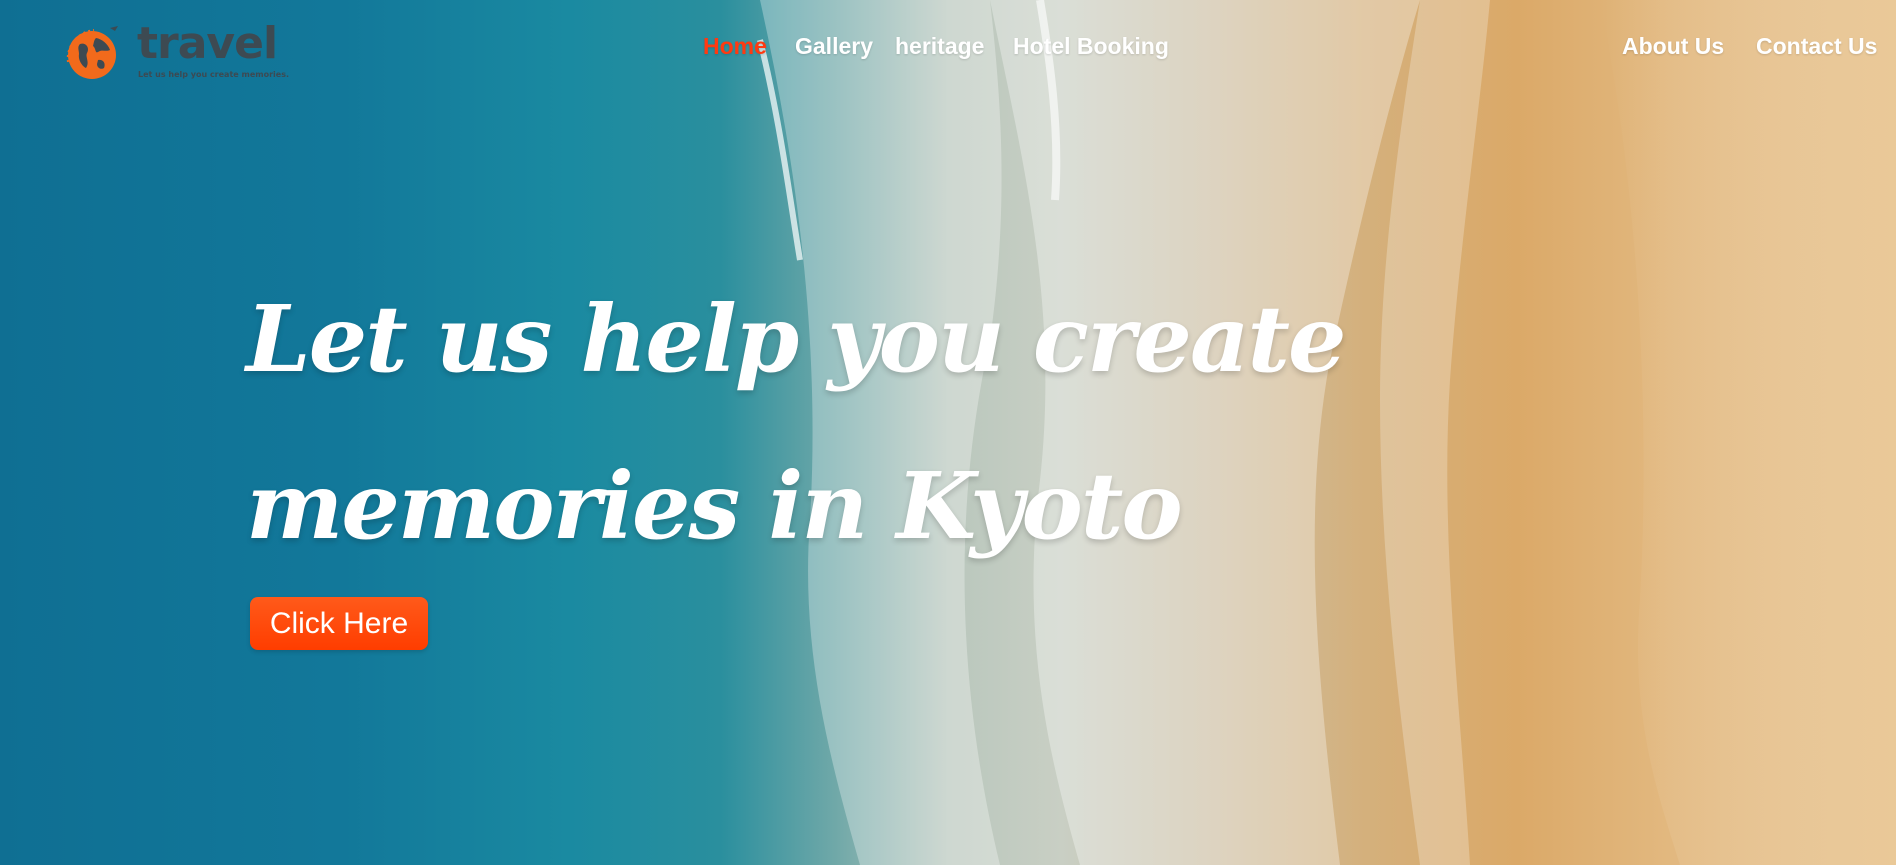 The height and width of the screenshot is (865, 1896). Describe the element at coordinates (1673, 46) in the screenshot. I see `nav-about-us: About Us` at that location.